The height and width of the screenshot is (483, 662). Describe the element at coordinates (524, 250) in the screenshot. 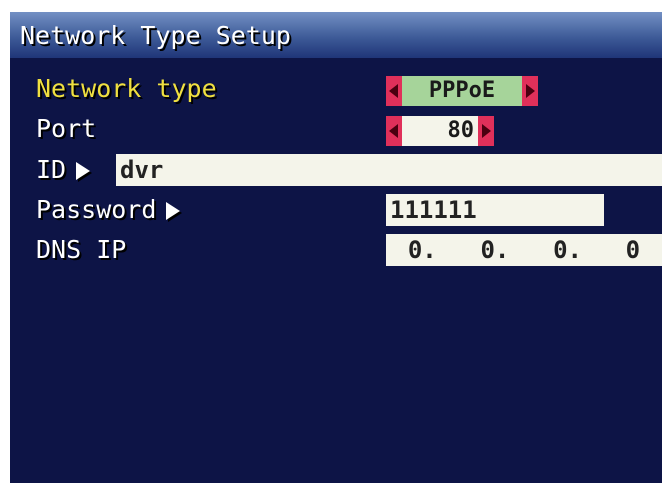

I see `dns-ip-input: 0. 0. 0. 0` at that location.